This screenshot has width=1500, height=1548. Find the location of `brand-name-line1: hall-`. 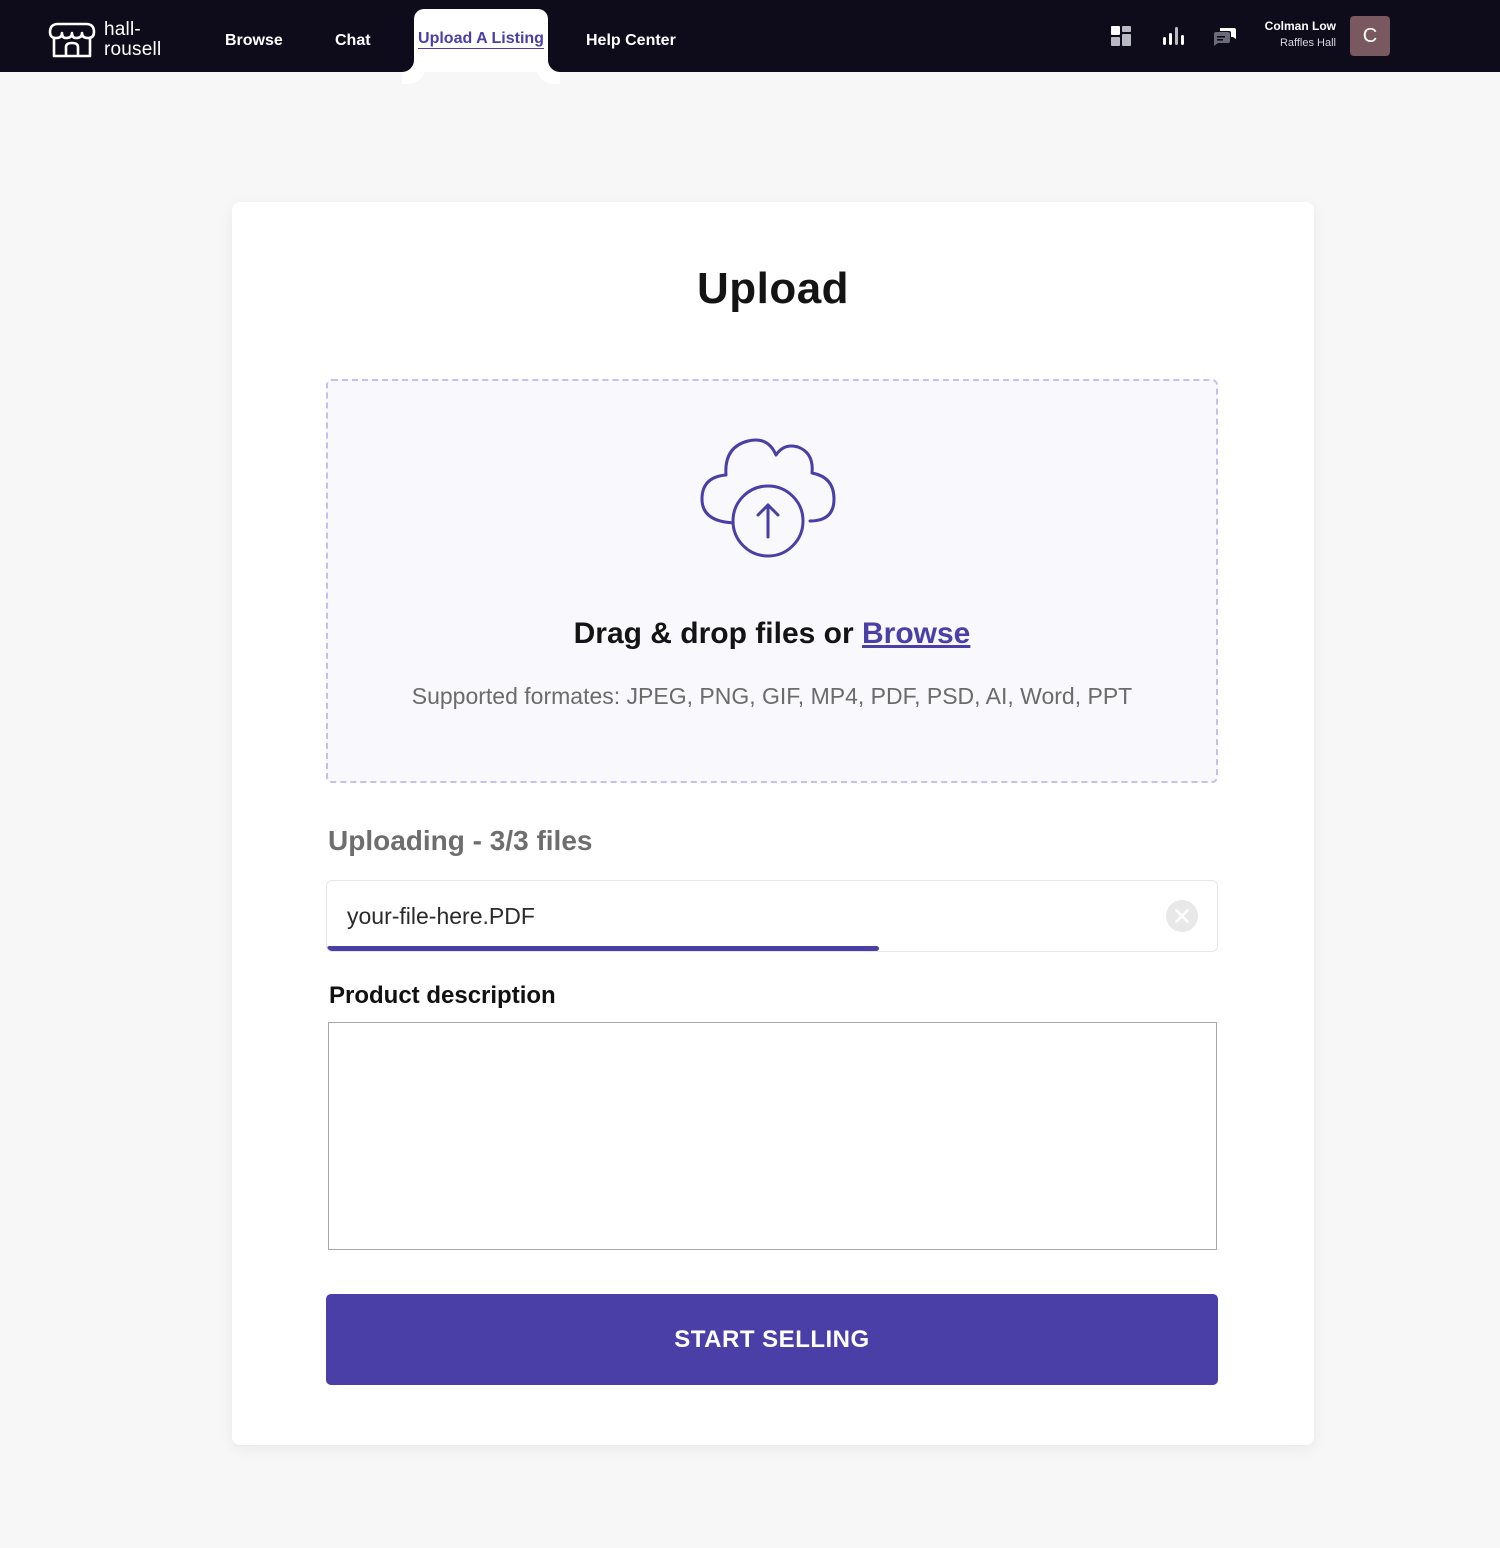

brand-name-line1: hall- is located at coordinates (122, 29).